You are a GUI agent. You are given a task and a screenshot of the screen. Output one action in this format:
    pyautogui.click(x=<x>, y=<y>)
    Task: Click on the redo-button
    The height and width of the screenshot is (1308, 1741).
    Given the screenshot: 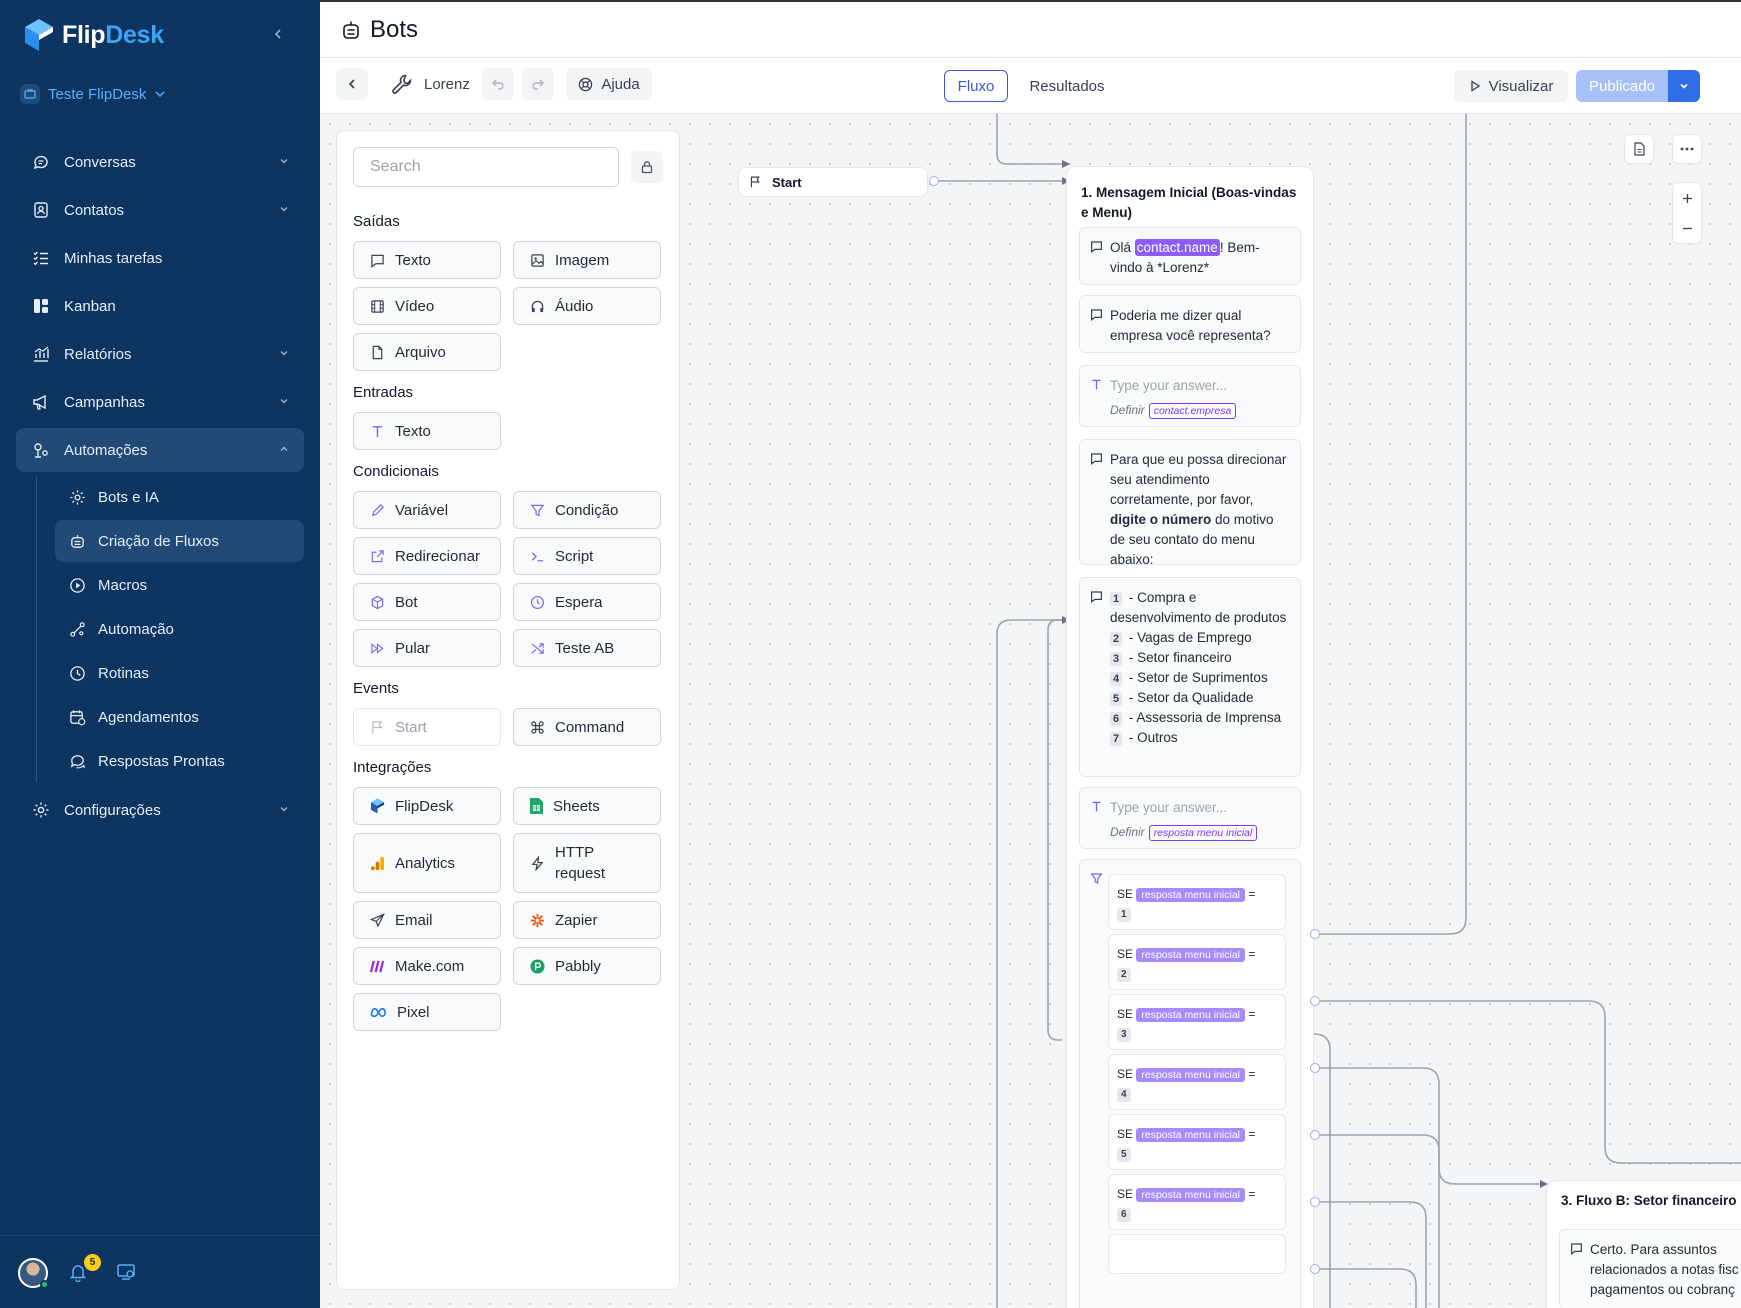 What is the action you would take?
    pyautogui.click(x=538, y=84)
    